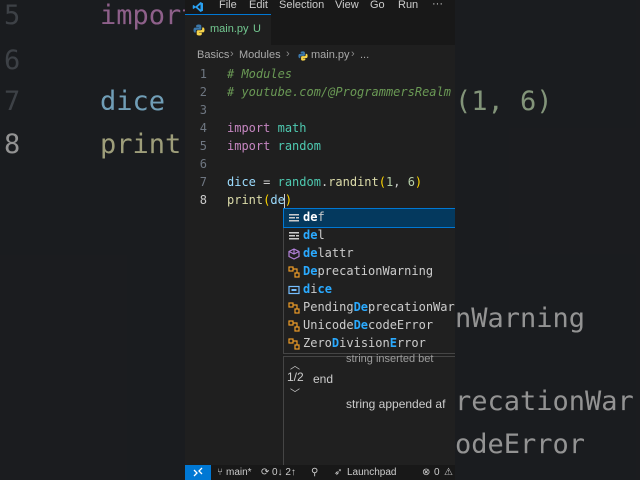 The width and height of the screenshot is (640, 480). I want to click on menu-bar: File Edit Selection View Go Run ···, so click(320, 7).